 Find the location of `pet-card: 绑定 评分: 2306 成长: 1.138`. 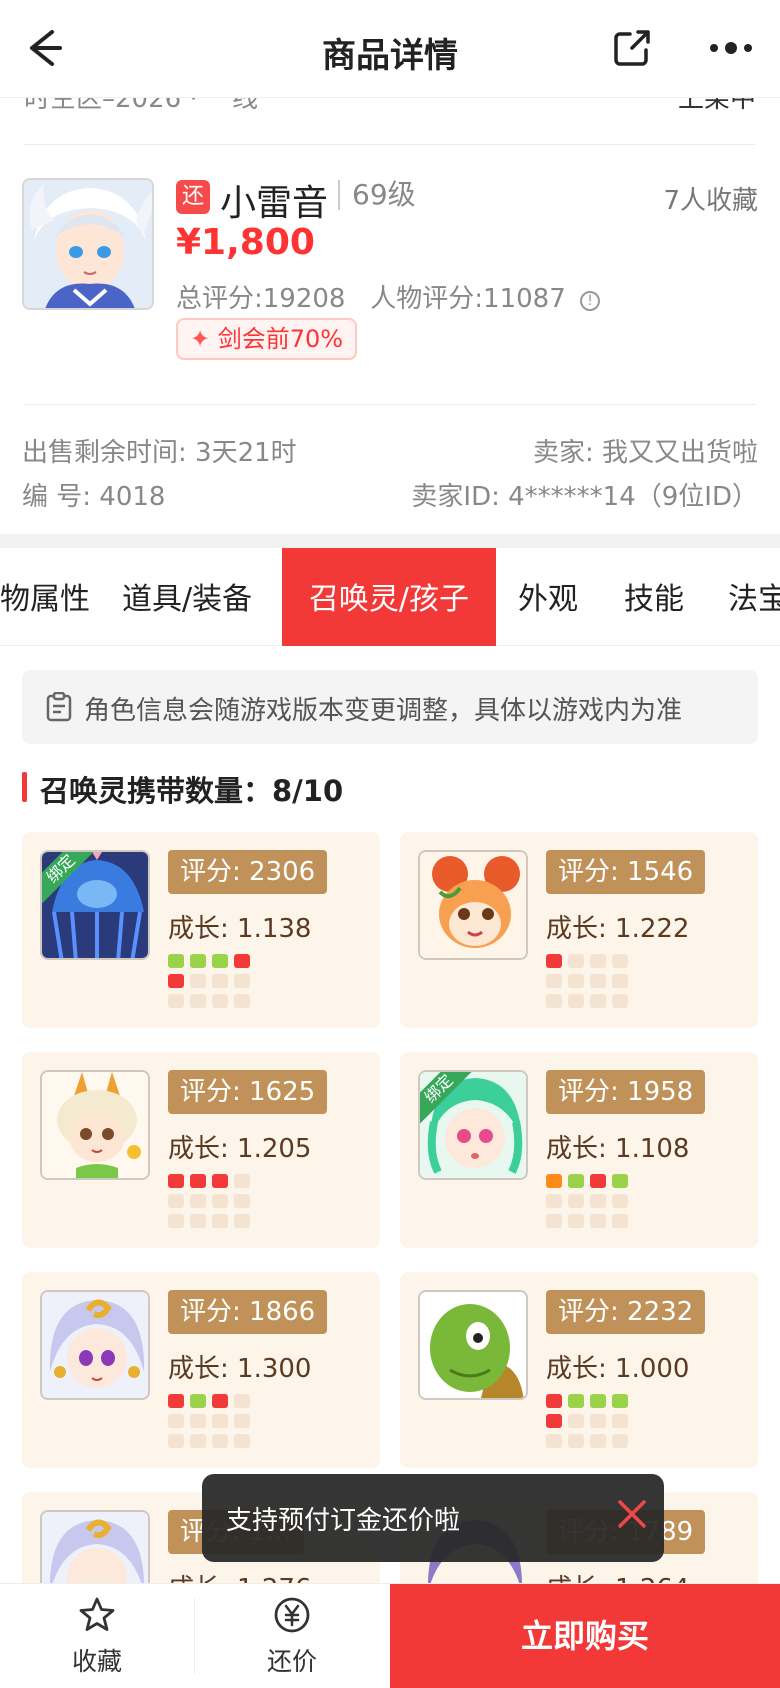

pet-card: 绑定 评分: 2306 成长: 1.138 is located at coordinates (201, 930).